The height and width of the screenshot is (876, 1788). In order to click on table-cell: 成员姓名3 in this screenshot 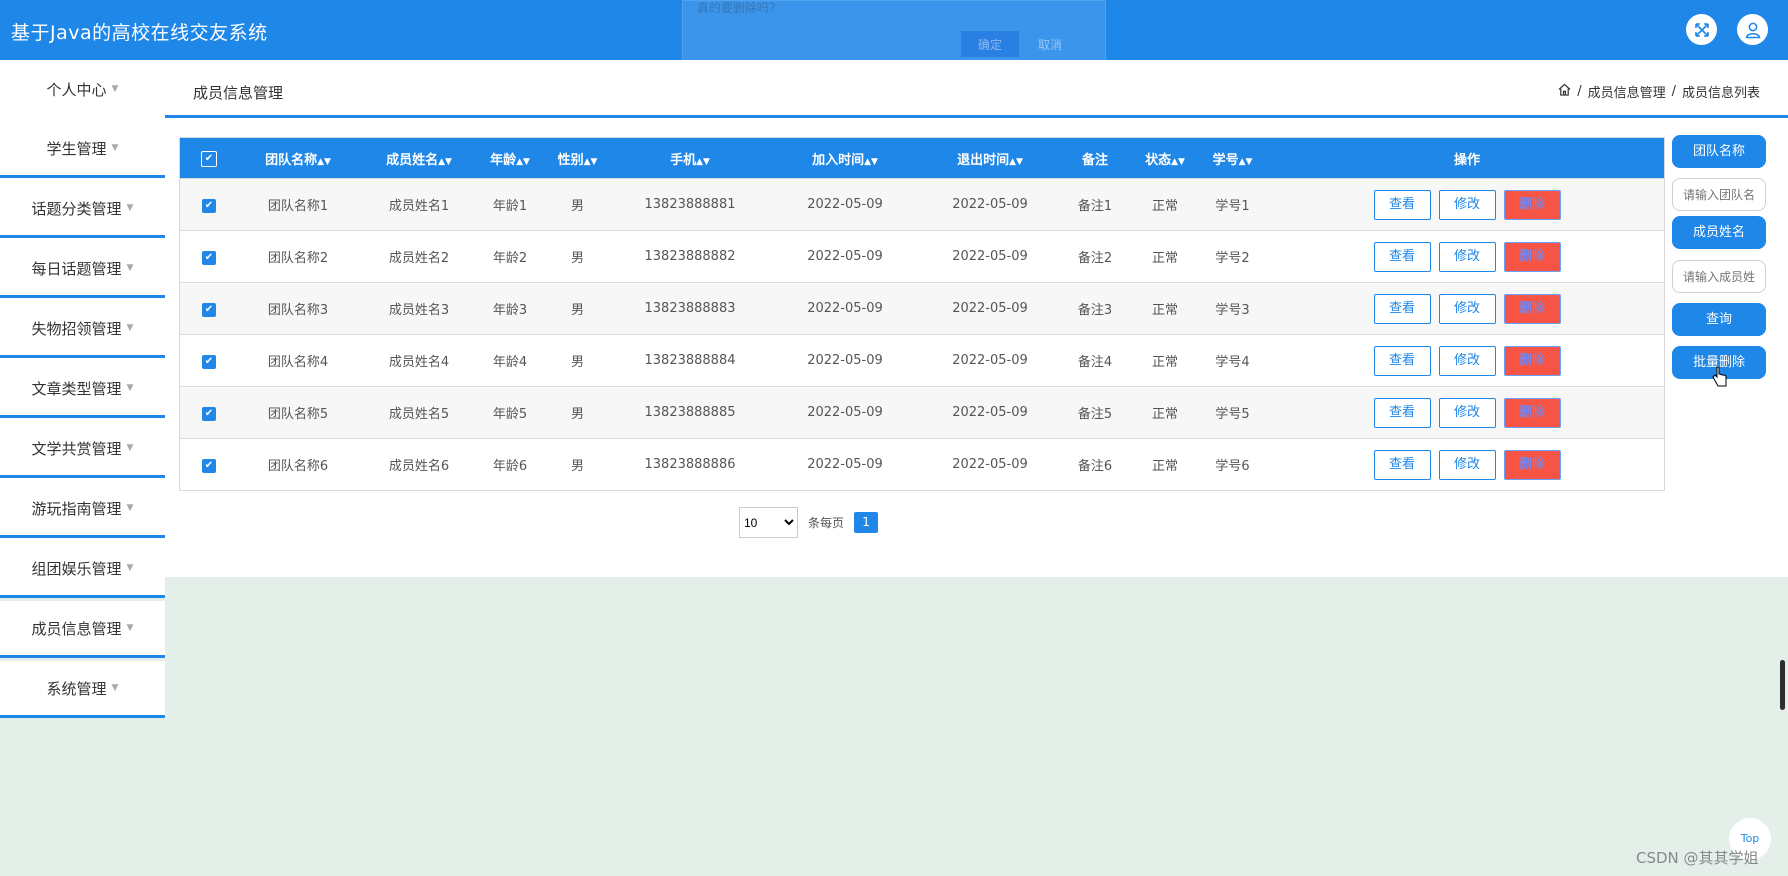, I will do `click(419, 308)`.